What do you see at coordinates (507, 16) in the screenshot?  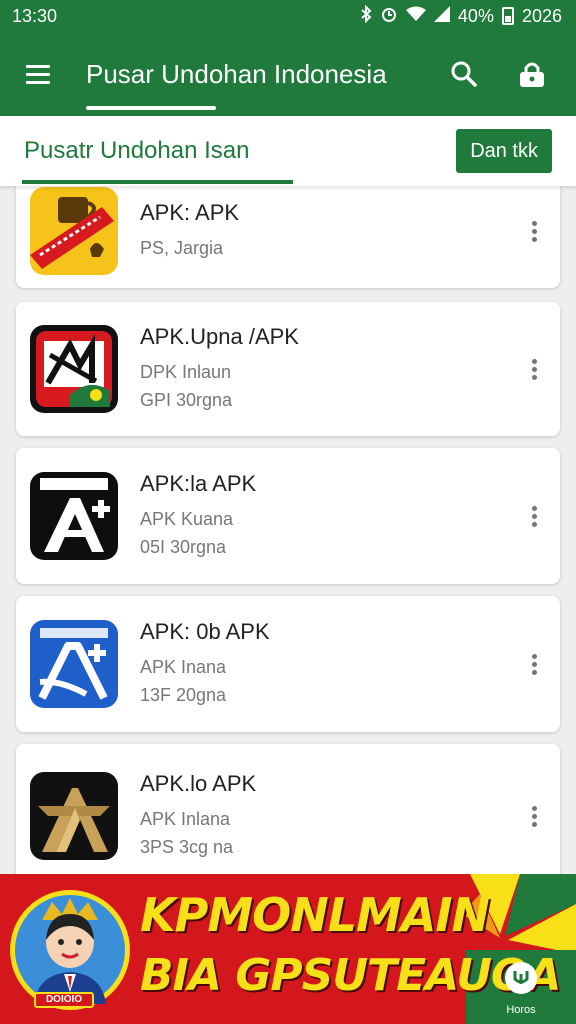 I see `battery-icon` at bounding box center [507, 16].